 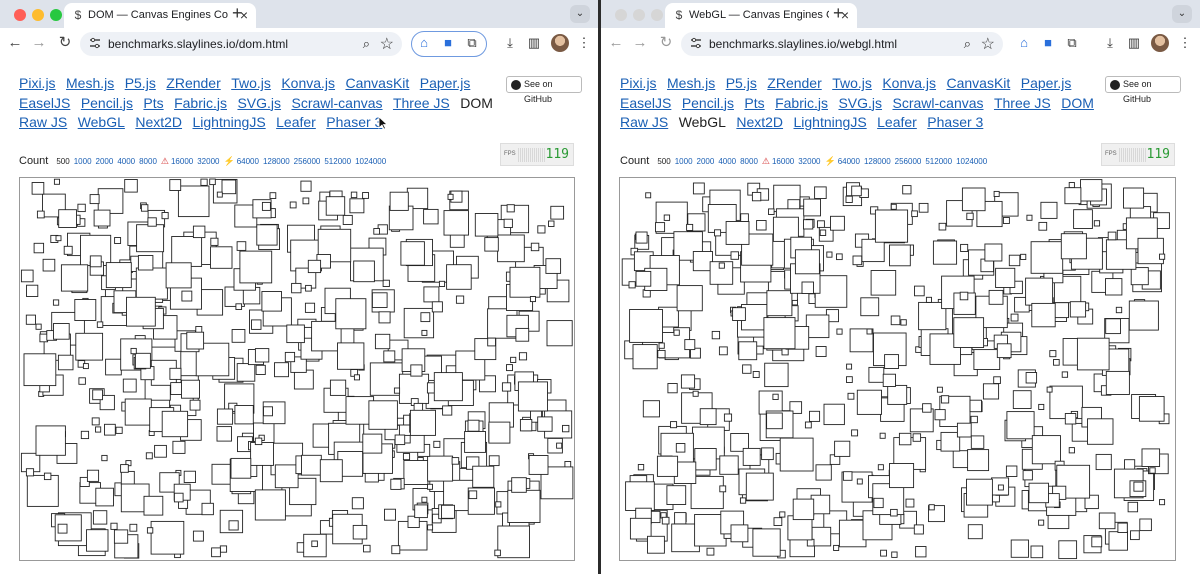 I want to click on url-text: benchmarks.slaylines.io/dom.html, so click(x=198, y=44).